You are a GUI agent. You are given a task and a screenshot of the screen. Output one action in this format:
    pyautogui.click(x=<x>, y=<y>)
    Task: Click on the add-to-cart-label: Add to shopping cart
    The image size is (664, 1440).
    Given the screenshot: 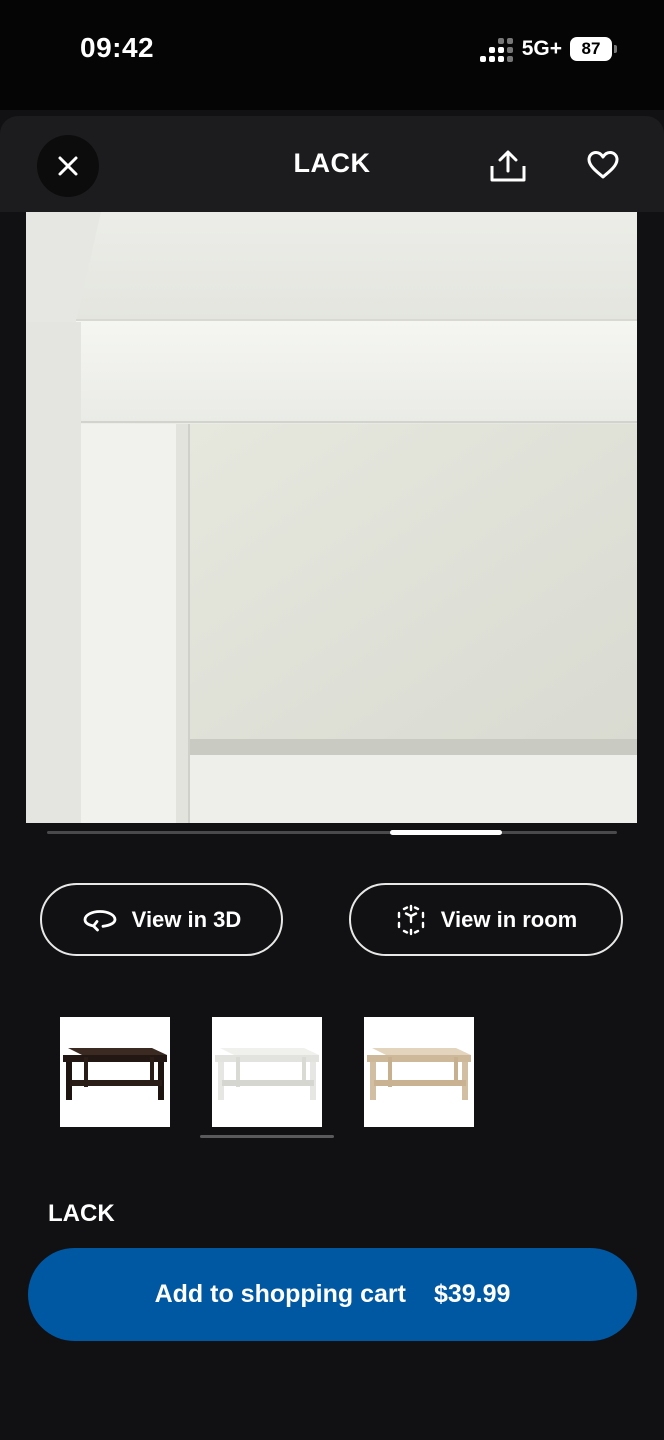 What is the action you would take?
    pyautogui.click(x=280, y=1294)
    